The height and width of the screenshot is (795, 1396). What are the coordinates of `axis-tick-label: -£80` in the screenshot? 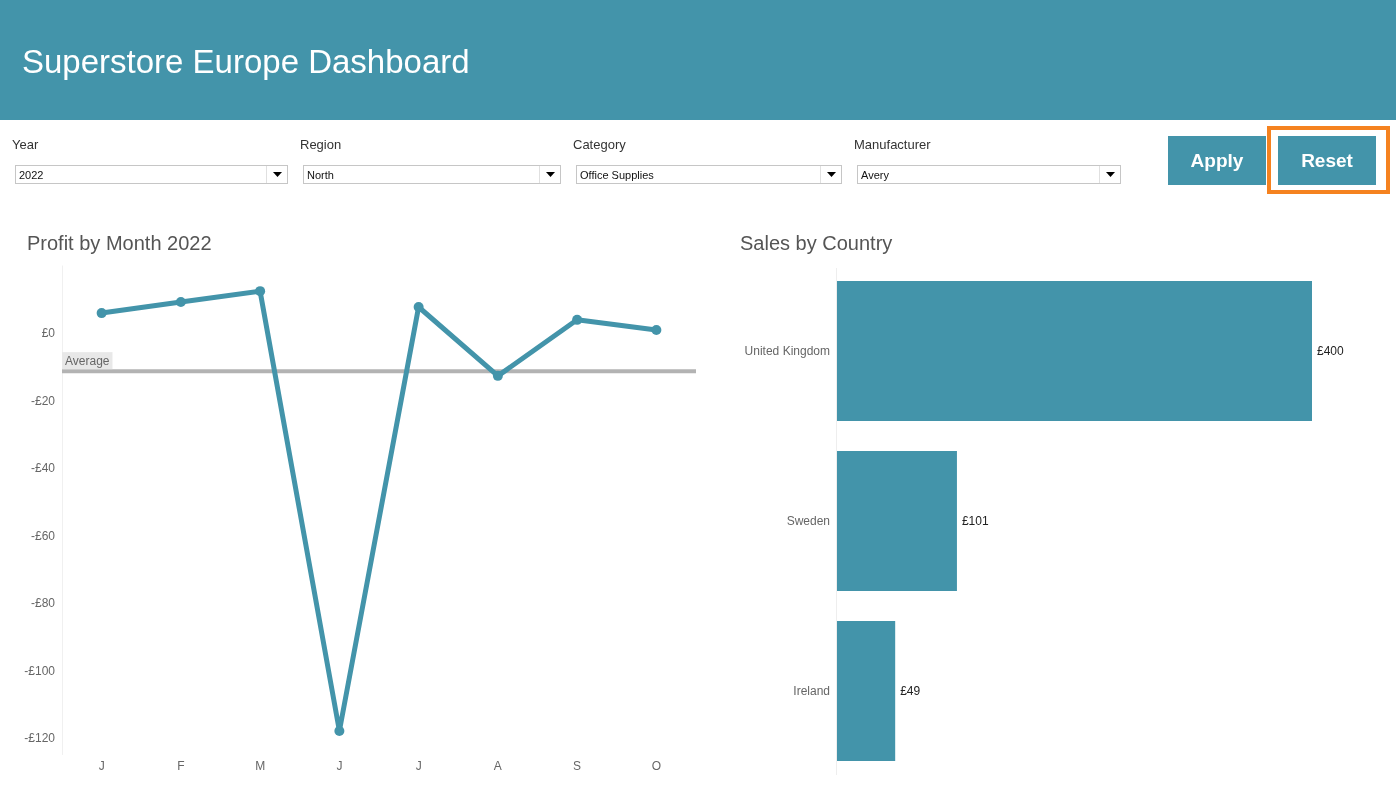 It's located at (42, 603).